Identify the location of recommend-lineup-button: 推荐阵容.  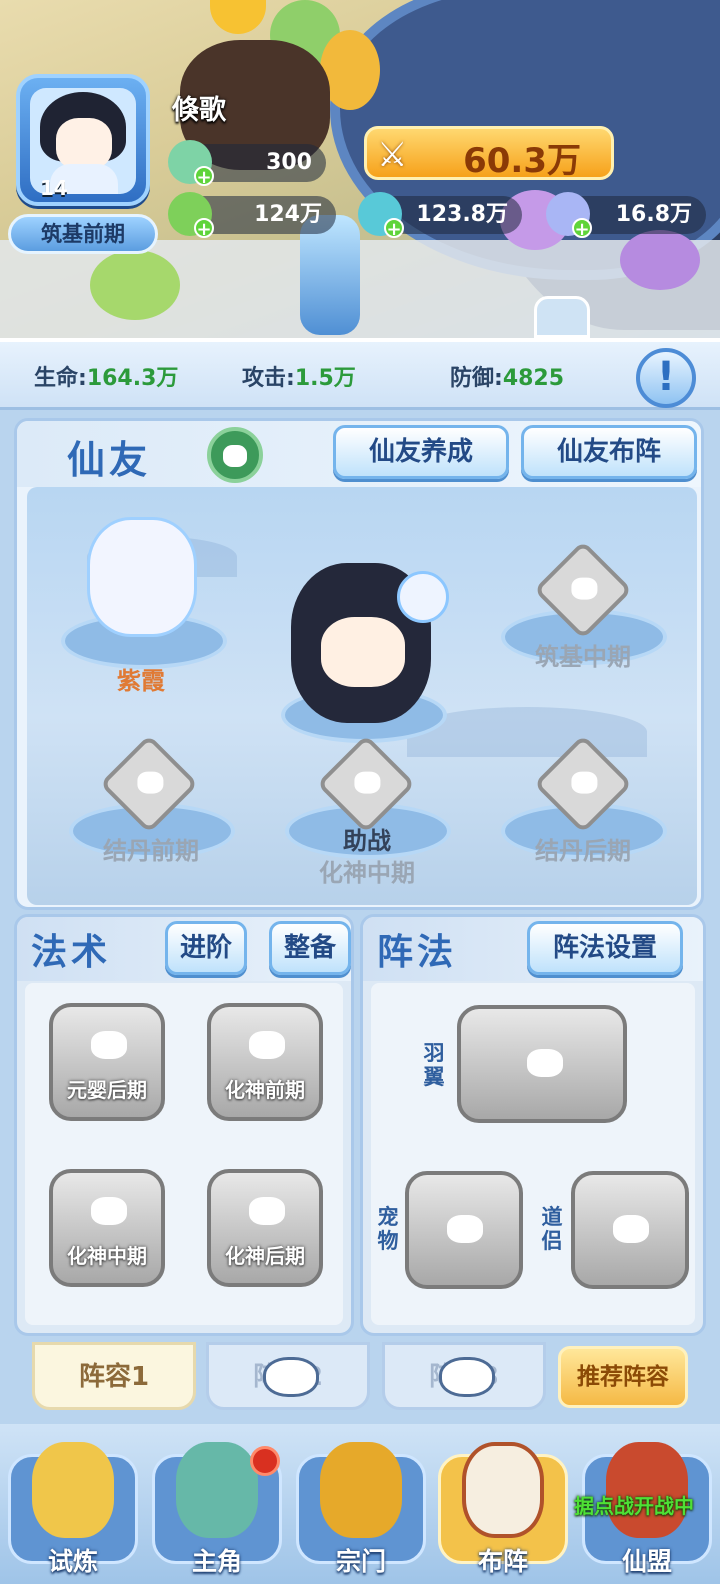
(623, 1377).